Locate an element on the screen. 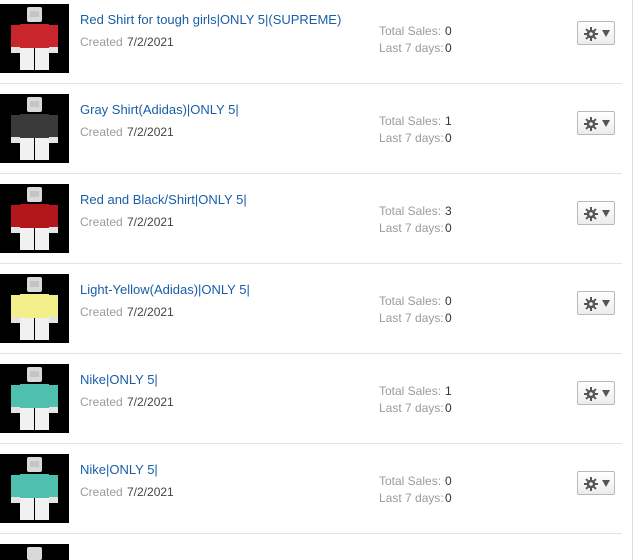  item-title-link: Gray Shirt(Adidas)|ONLY 5| is located at coordinates (159, 109).